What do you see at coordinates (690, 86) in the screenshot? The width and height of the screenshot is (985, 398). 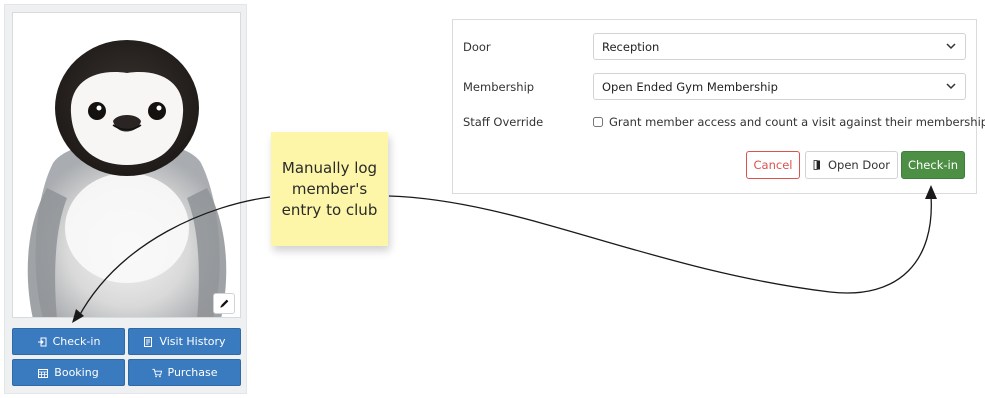 I see `membership-select-value: Open Ended Gym Membership` at bounding box center [690, 86].